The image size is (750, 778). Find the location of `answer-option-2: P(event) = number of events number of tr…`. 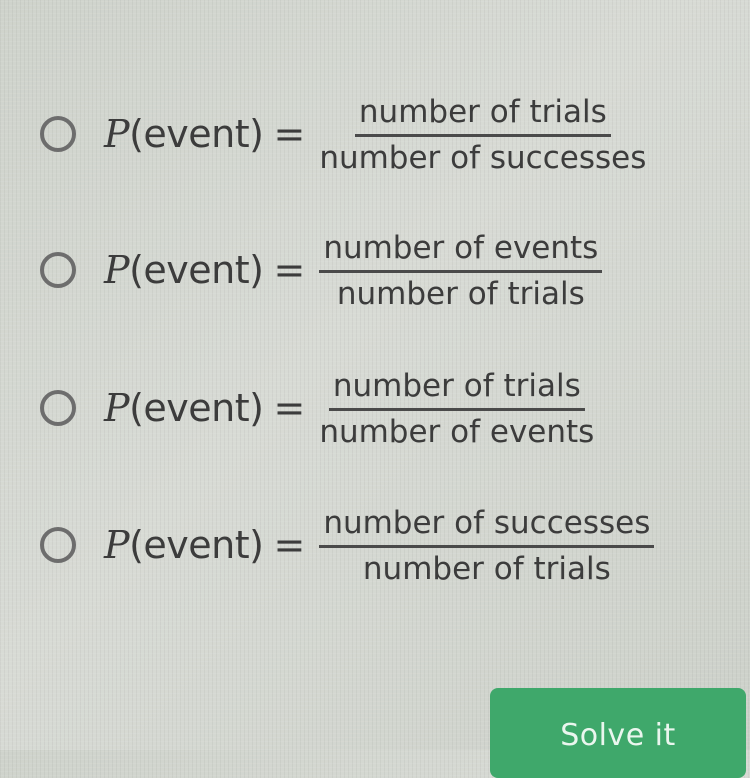

answer-option-2: P(event) = number of events number of tr… is located at coordinates (321, 270).